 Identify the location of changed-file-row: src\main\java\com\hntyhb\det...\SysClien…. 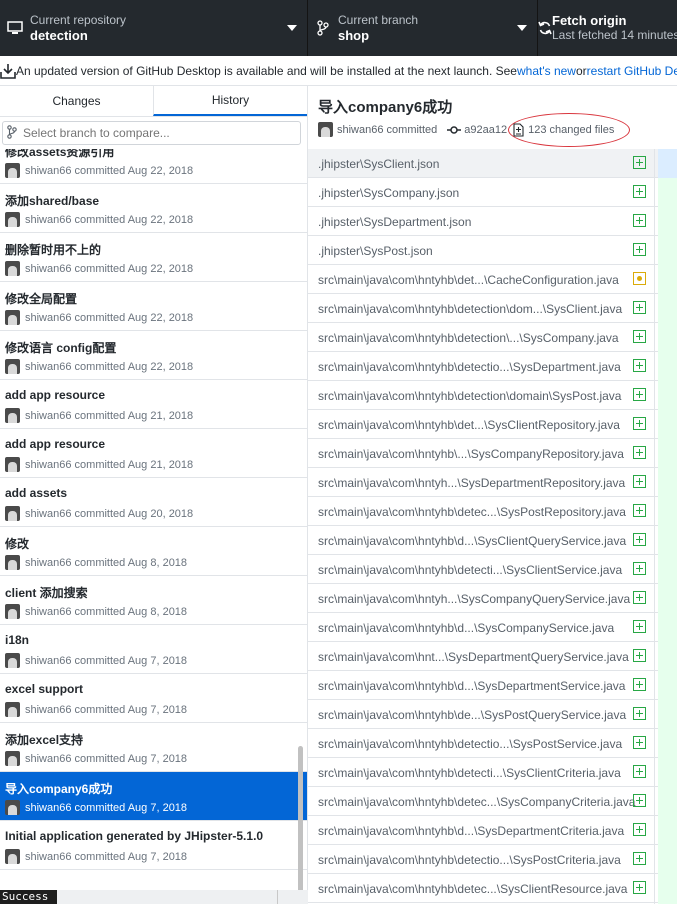
(483, 424).